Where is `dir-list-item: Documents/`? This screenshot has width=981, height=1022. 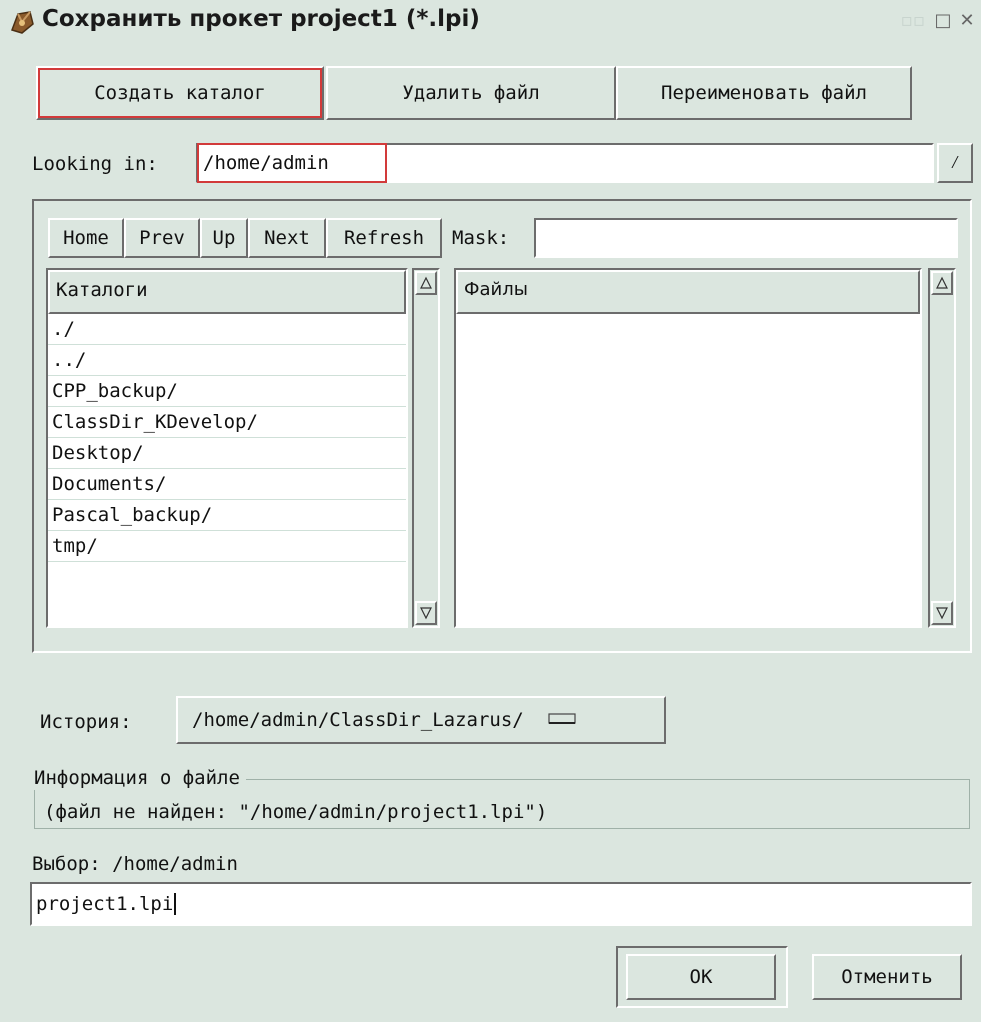
dir-list-item: Documents/ is located at coordinates (227, 484).